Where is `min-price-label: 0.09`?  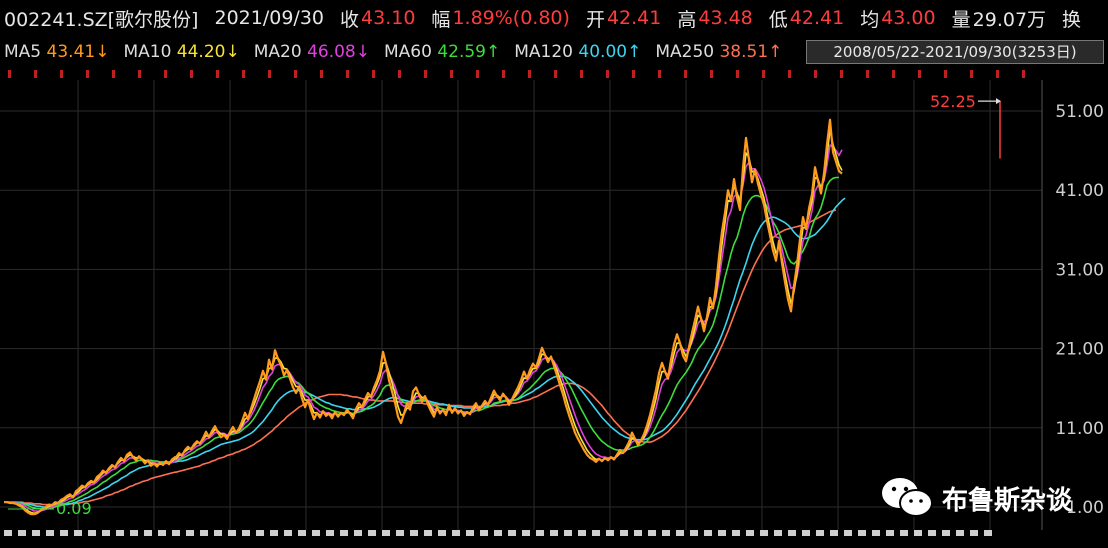
min-price-label: 0.09 is located at coordinates (74, 508).